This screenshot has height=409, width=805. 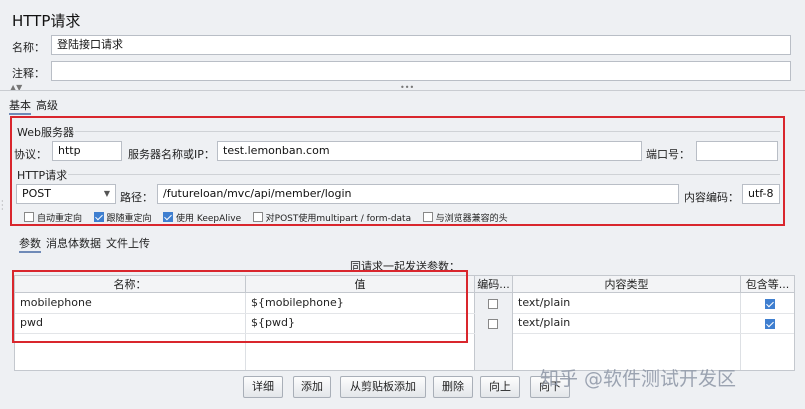 What do you see at coordinates (98, 217) in the screenshot?
I see `checkbox-follow-redirect` at bounding box center [98, 217].